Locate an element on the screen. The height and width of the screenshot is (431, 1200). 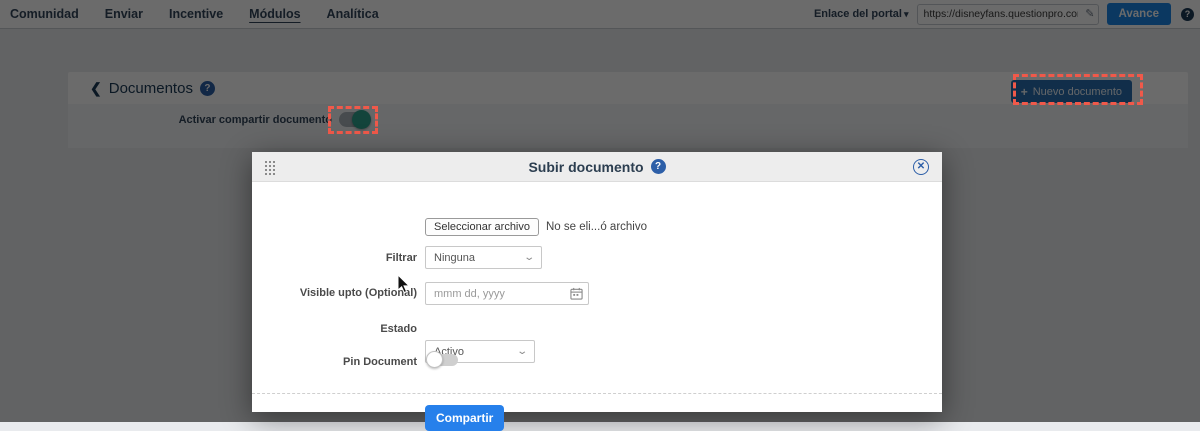
drag-handle-icon is located at coordinates (269, 167).